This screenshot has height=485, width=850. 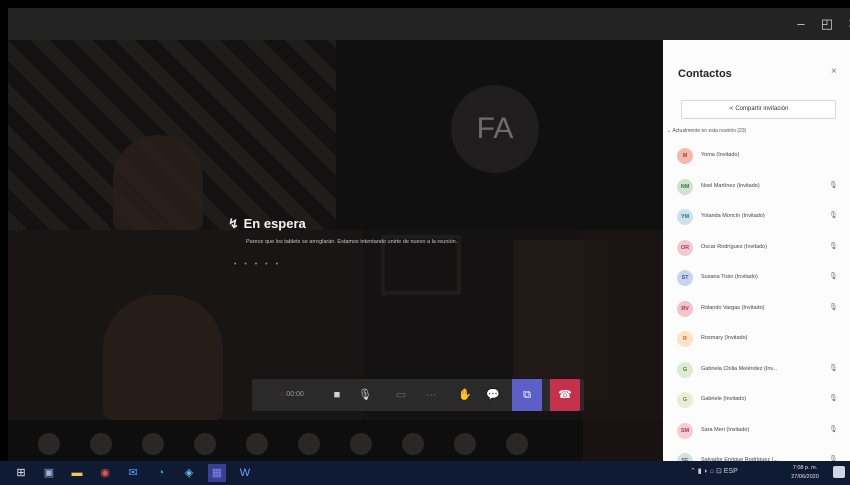 I want to click on avatar: M, so click(x=685, y=156).